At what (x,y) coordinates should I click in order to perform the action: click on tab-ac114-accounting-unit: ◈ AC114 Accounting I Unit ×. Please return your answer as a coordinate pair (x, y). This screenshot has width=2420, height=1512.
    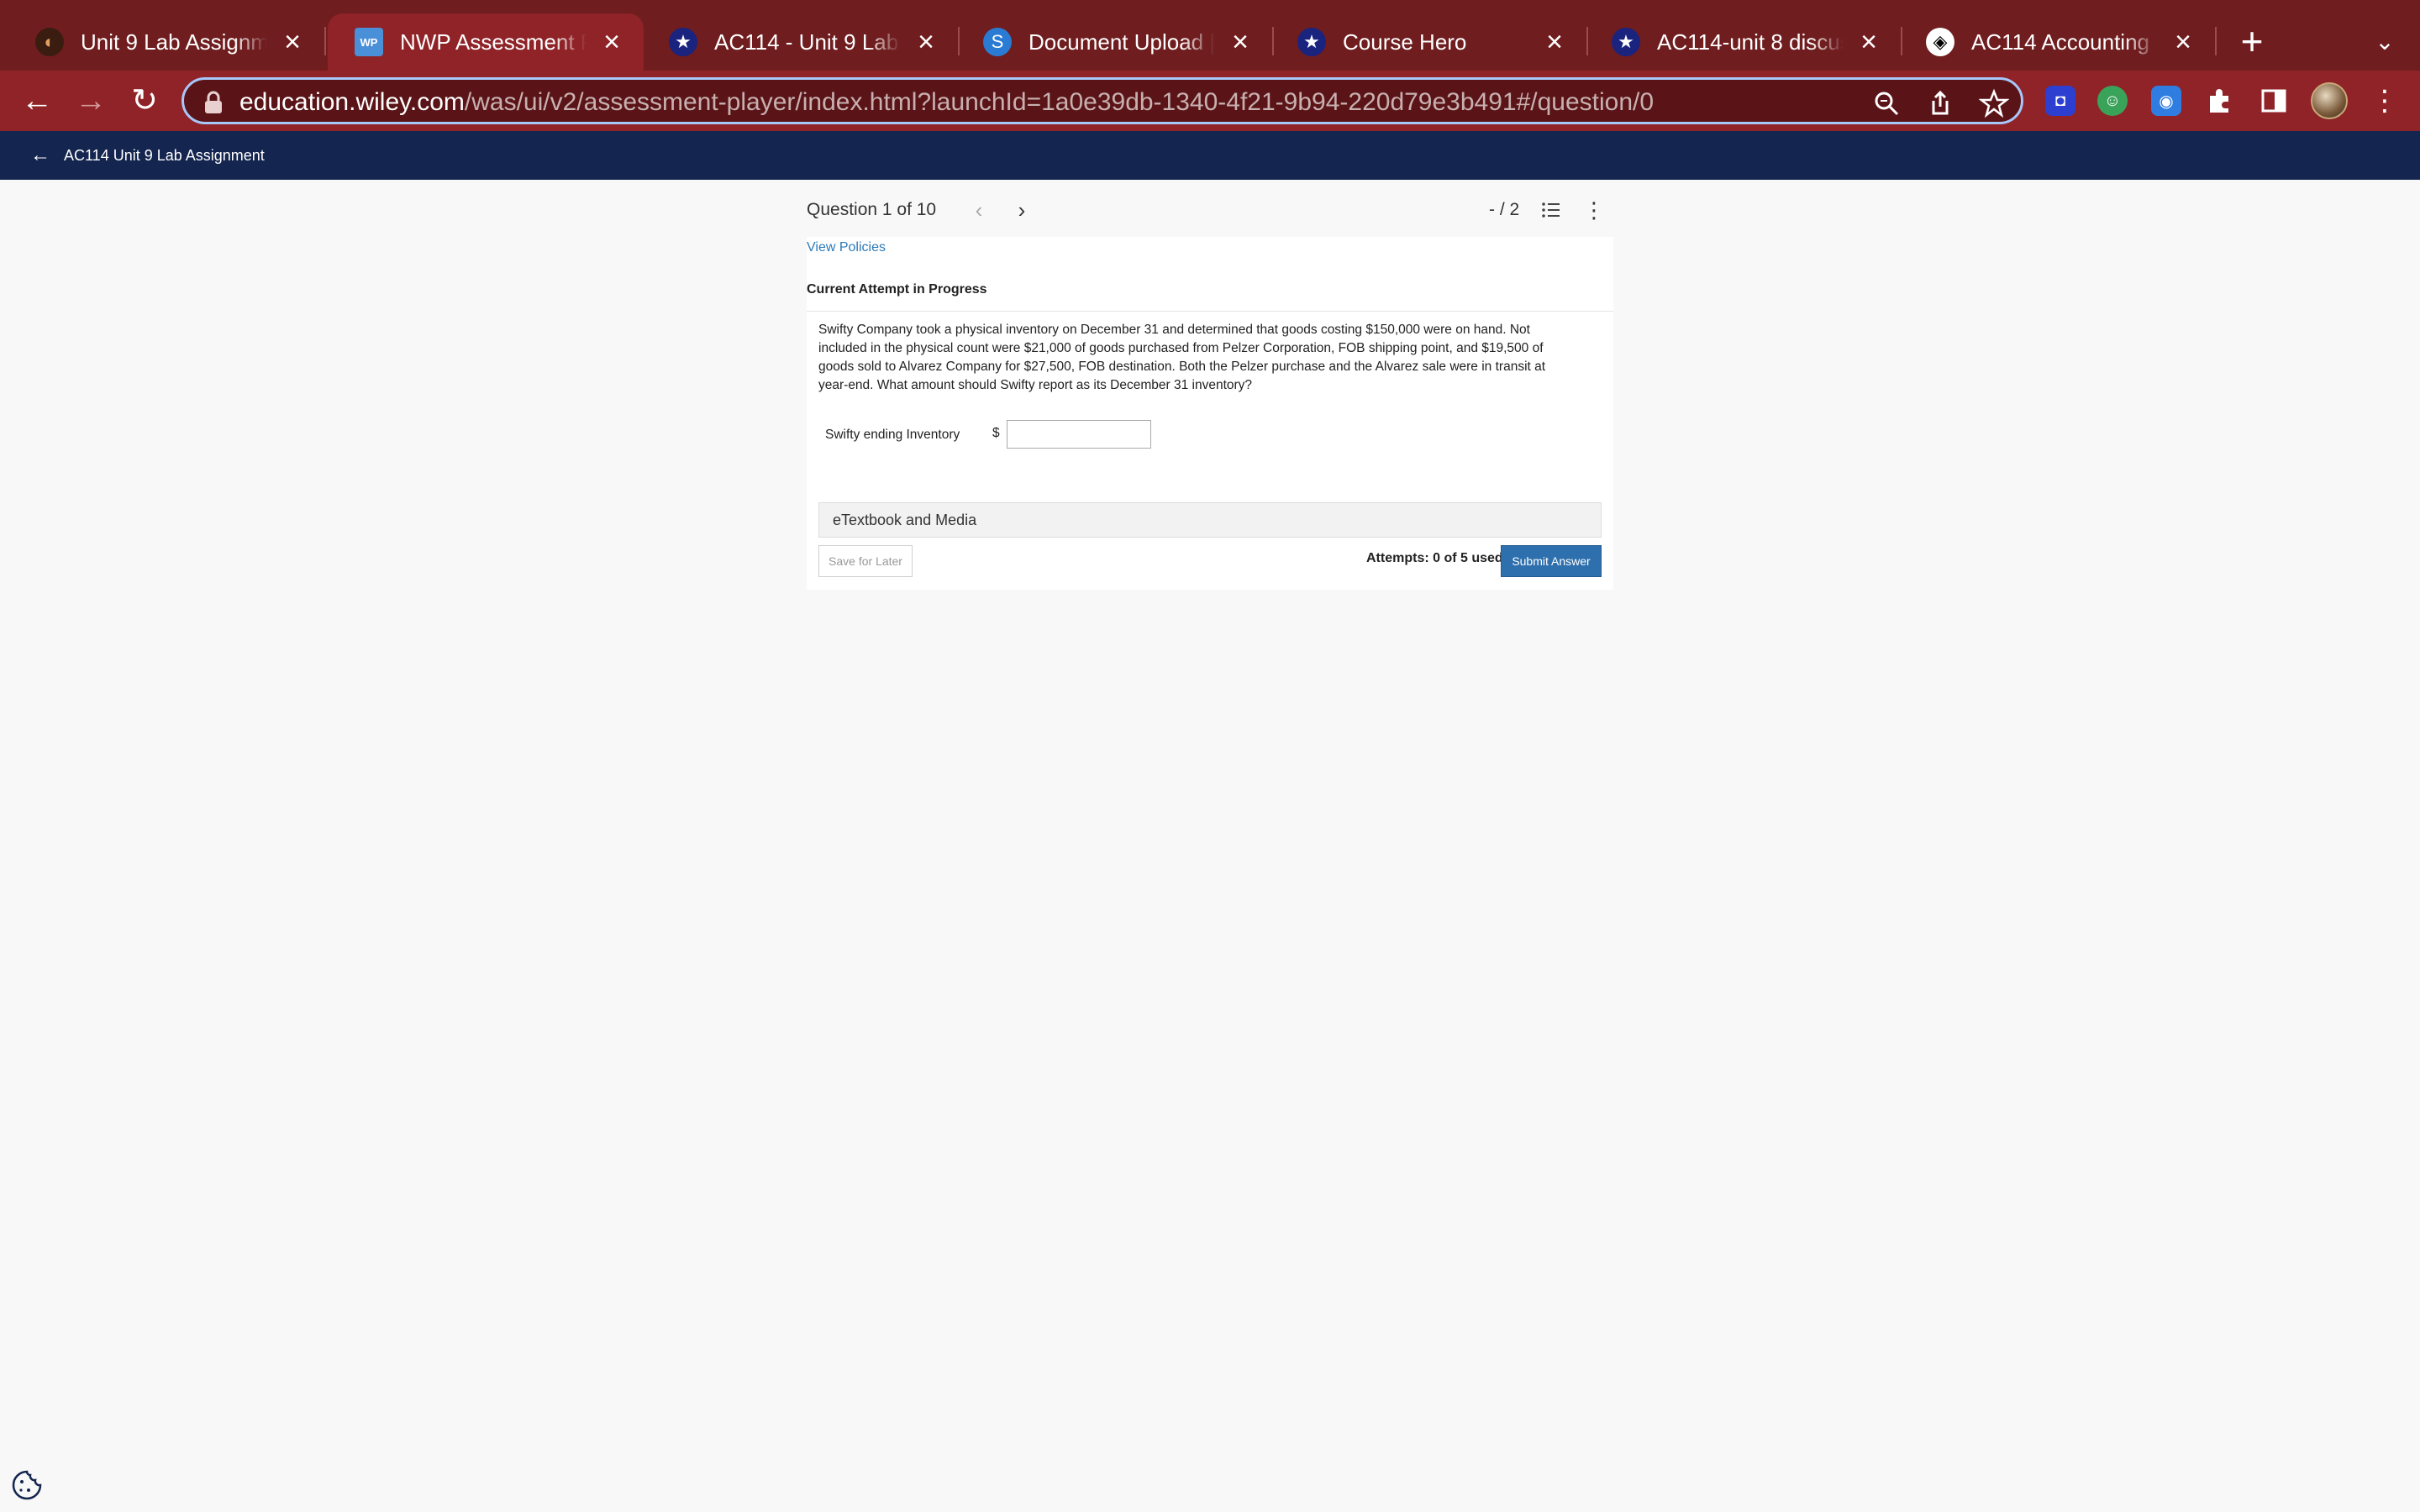
    Looking at the image, I should click on (2058, 42).